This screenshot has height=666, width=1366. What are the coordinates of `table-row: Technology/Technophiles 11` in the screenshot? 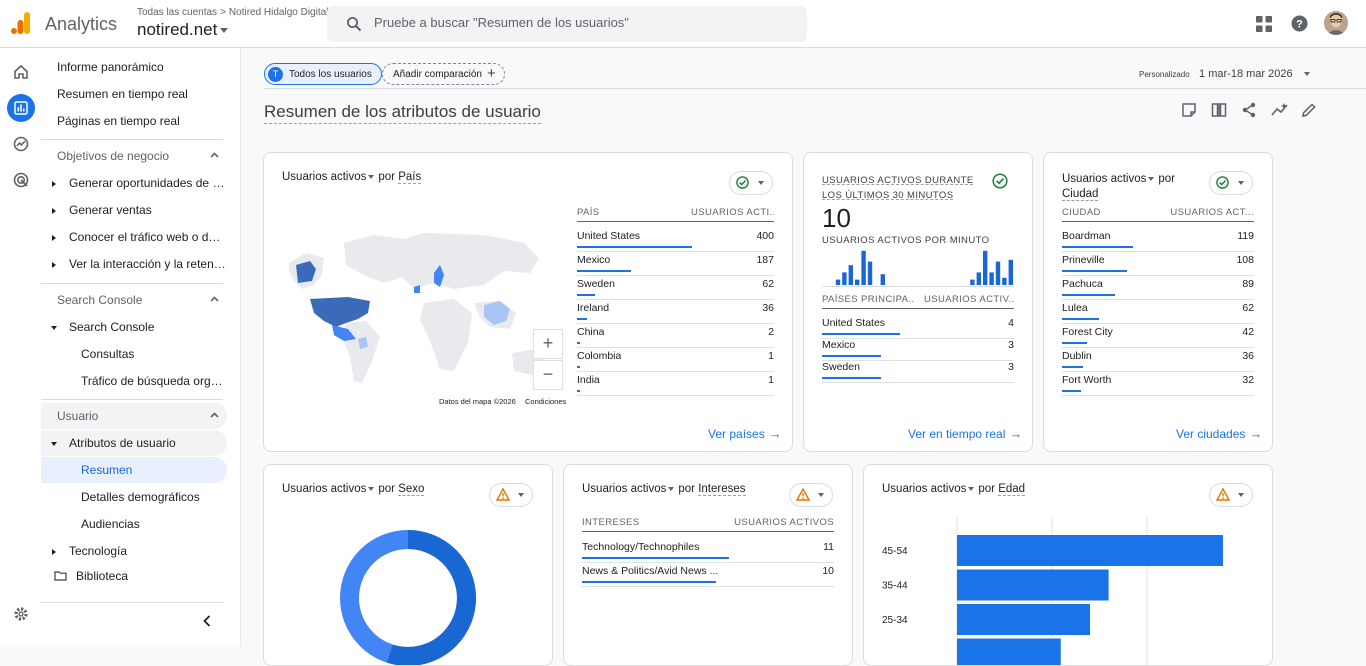 It's located at (708, 553).